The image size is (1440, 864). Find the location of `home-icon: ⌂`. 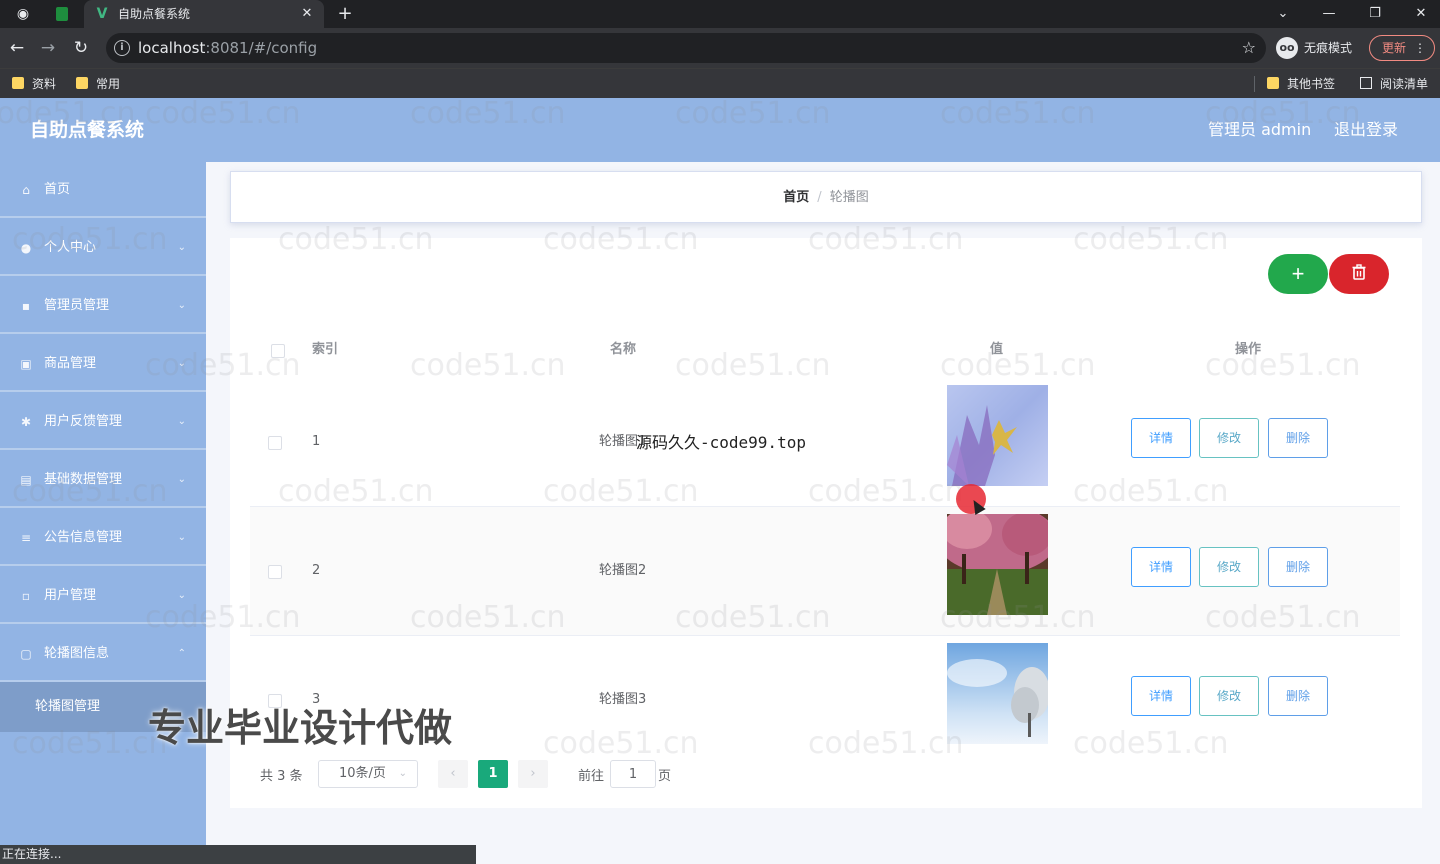

home-icon: ⌂ is located at coordinates (26, 190).